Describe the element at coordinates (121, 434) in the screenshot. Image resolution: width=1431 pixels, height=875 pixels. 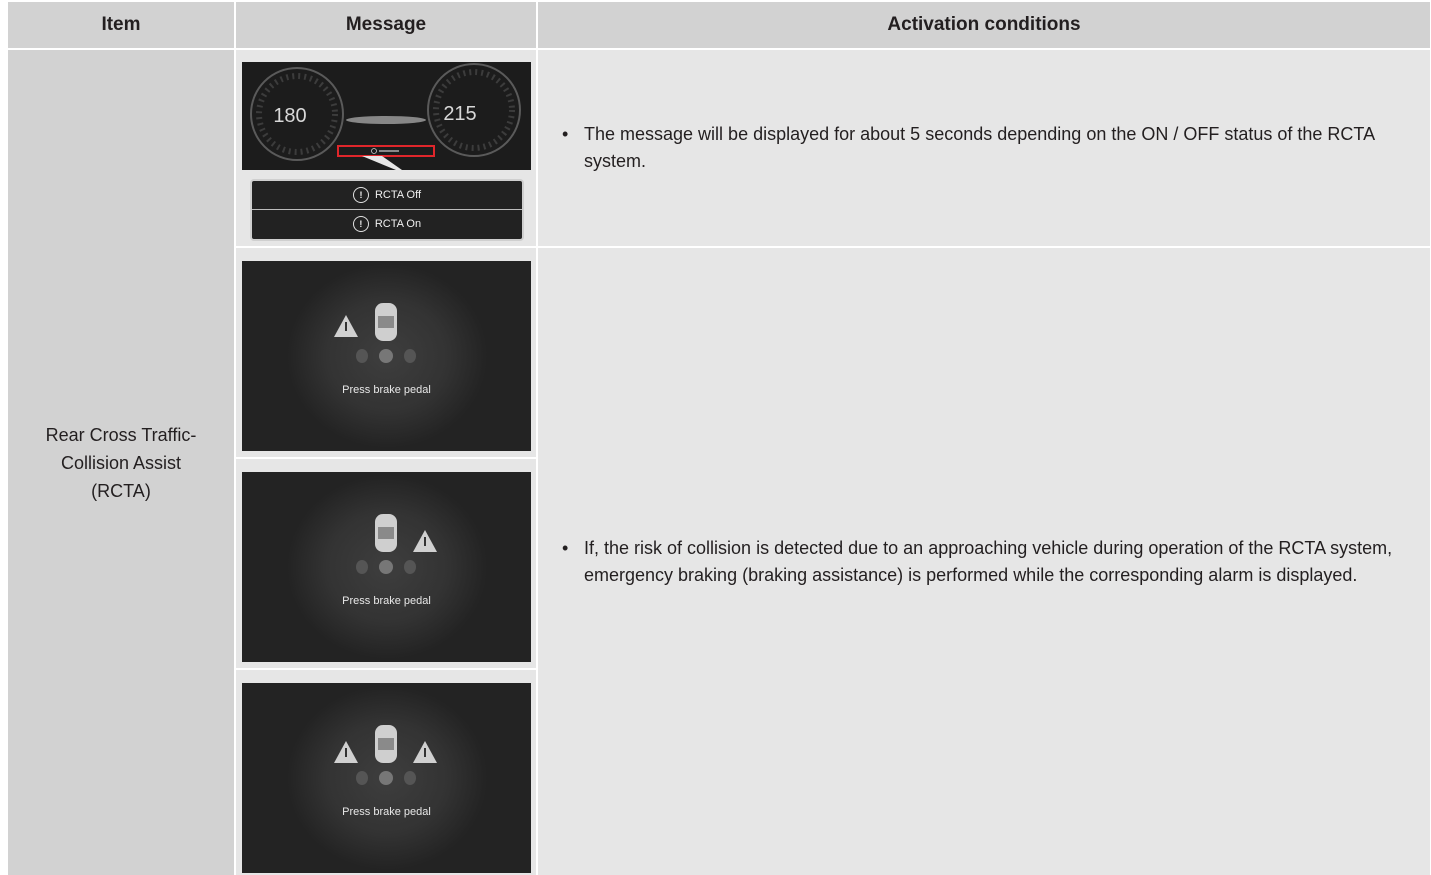
I see `item-name-line: Rear Cross Traffic-` at that location.